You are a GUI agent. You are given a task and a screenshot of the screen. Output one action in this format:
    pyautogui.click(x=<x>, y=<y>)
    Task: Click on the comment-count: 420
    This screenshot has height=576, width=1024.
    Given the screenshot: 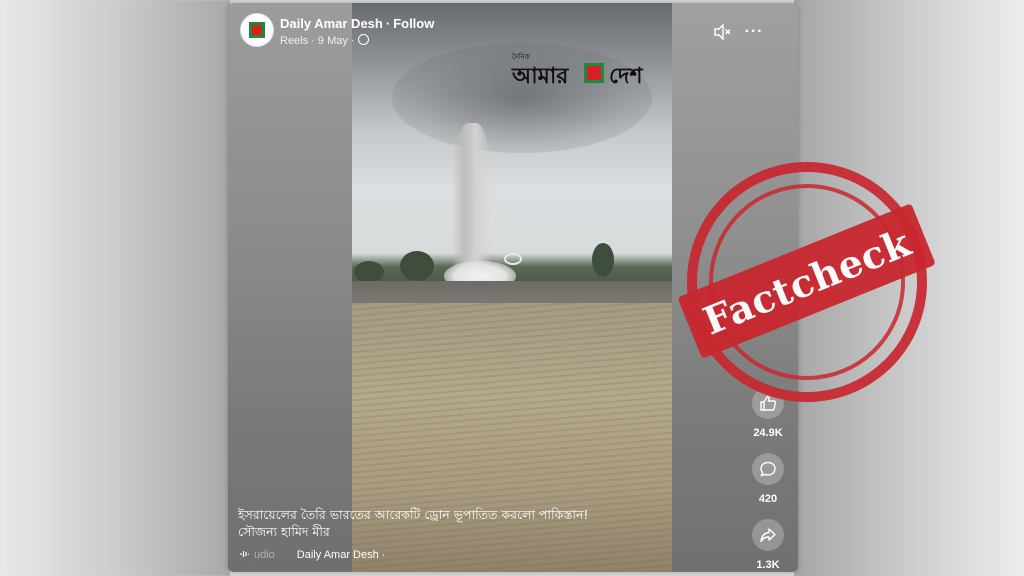 What is the action you would take?
    pyautogui.click(x=768, y=499)
    